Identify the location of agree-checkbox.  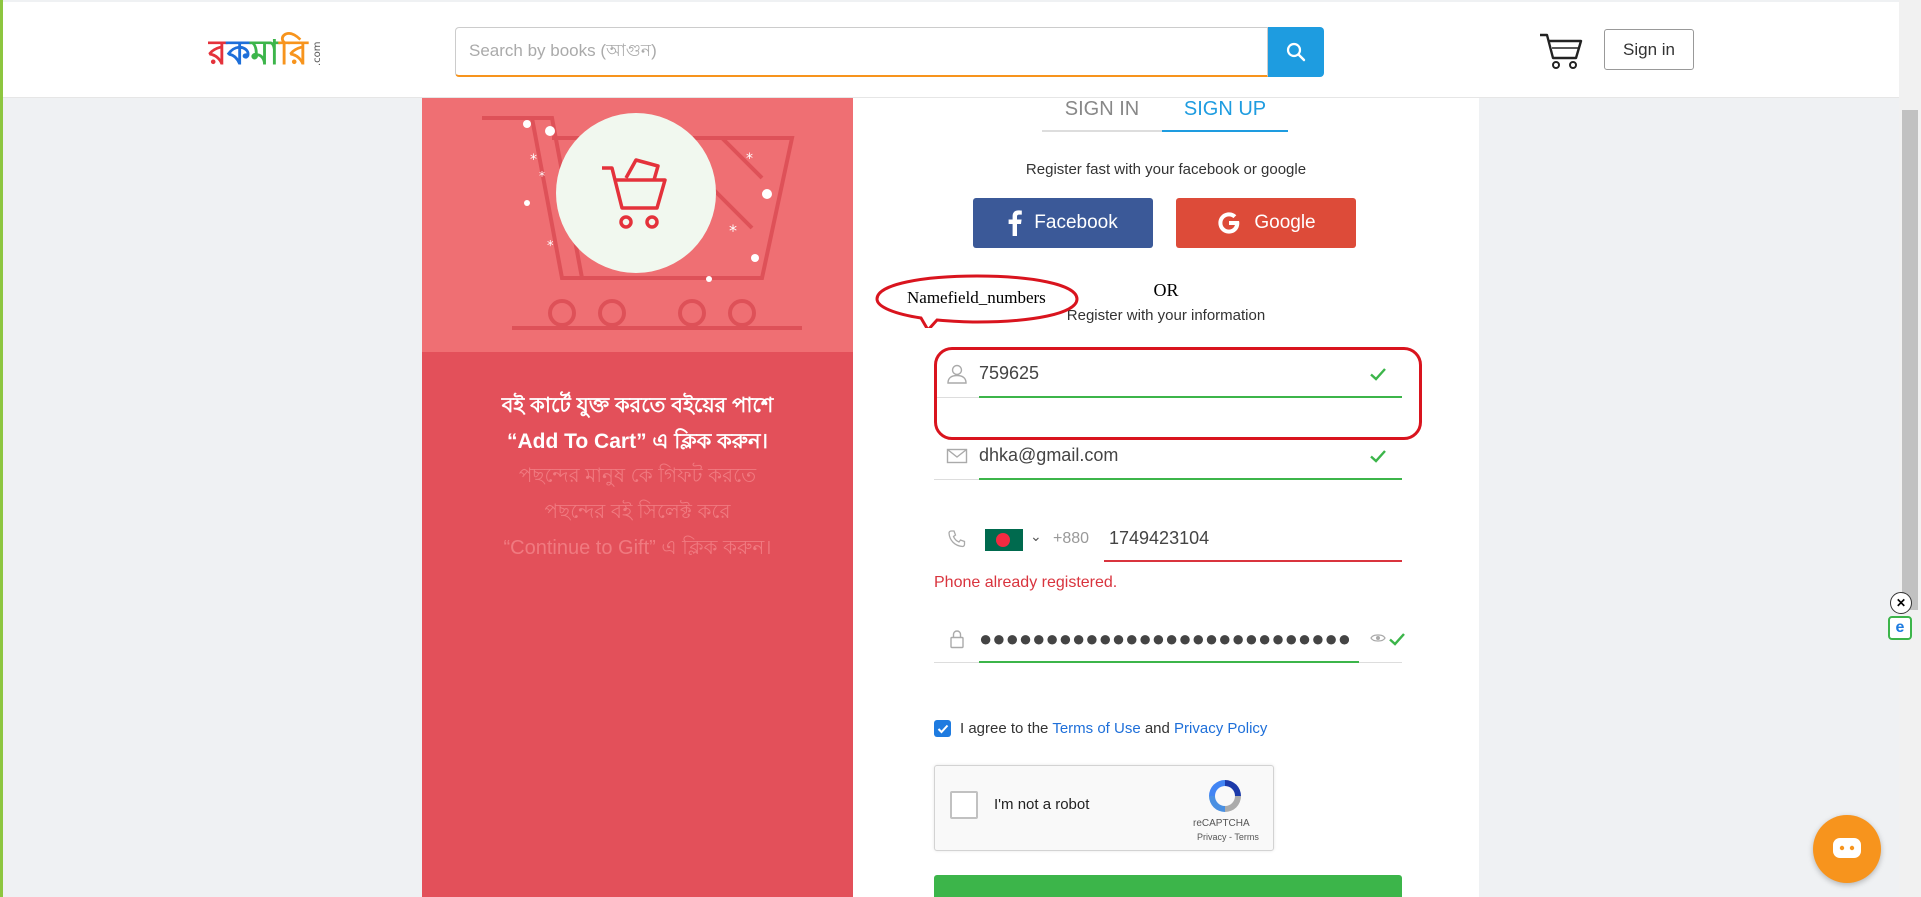
(942, 728).